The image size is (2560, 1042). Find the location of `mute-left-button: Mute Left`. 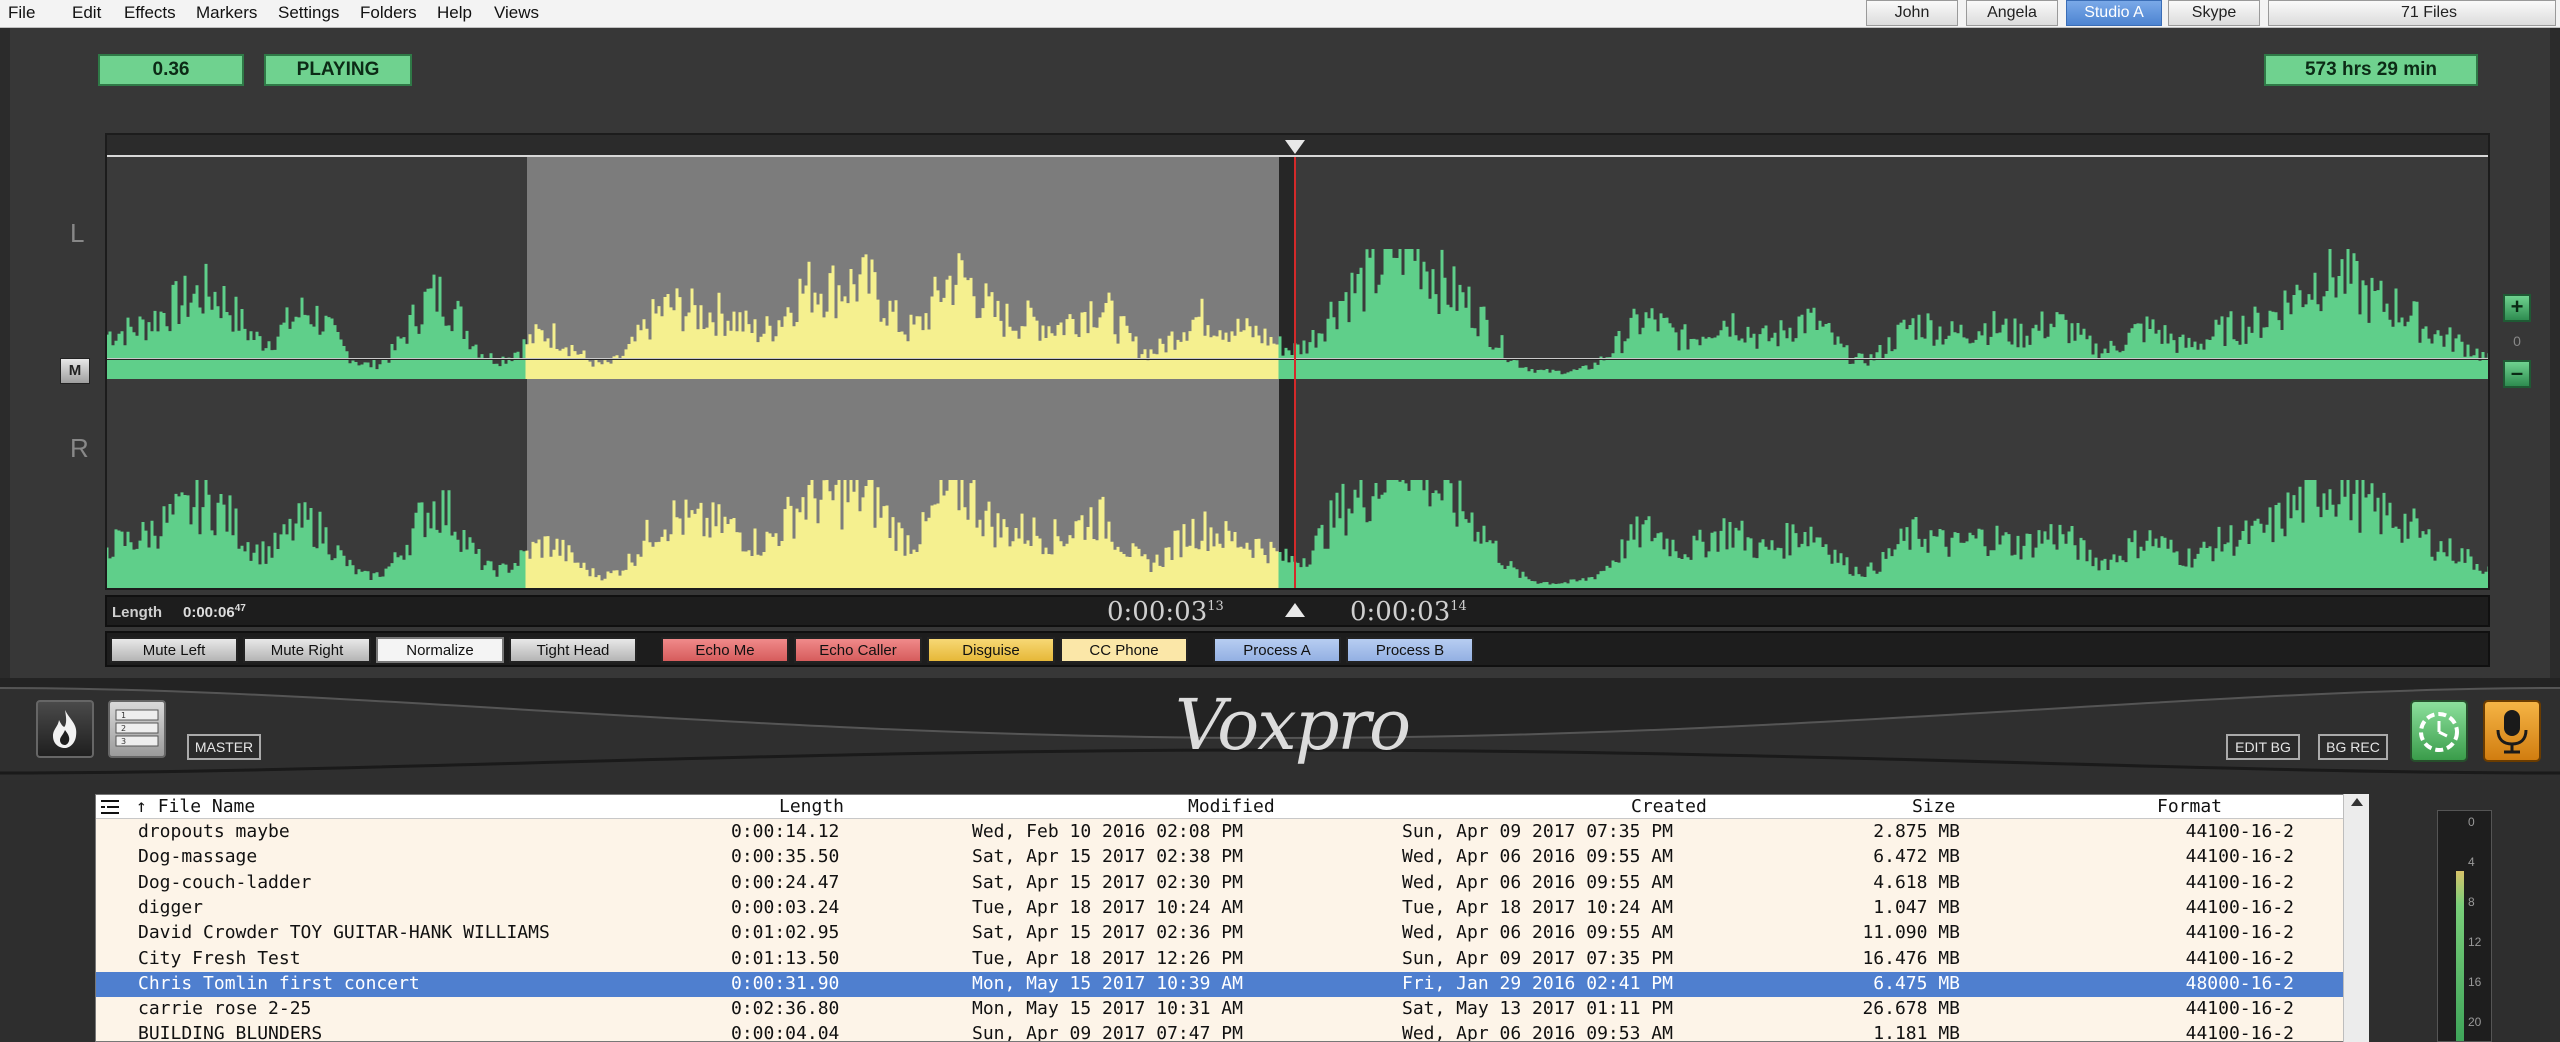

mute-left-button: Mute Left is located at coordinates (174, 650).